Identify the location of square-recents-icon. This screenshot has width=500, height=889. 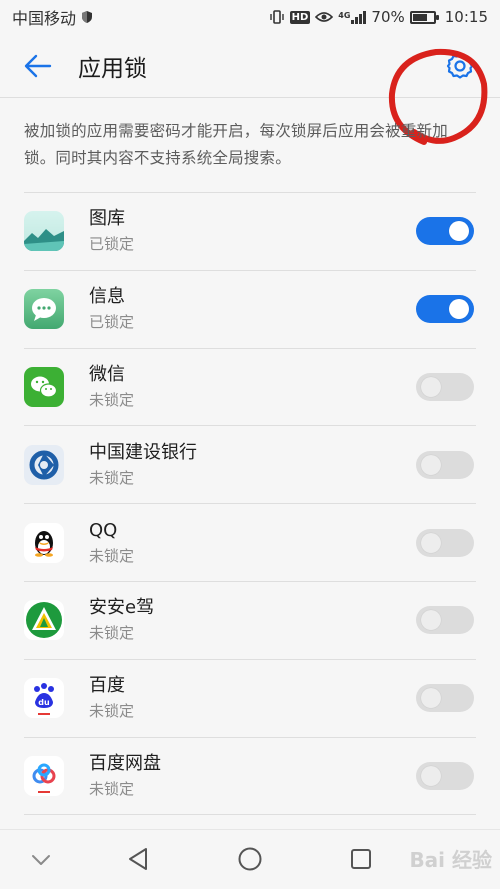
(361, 859).